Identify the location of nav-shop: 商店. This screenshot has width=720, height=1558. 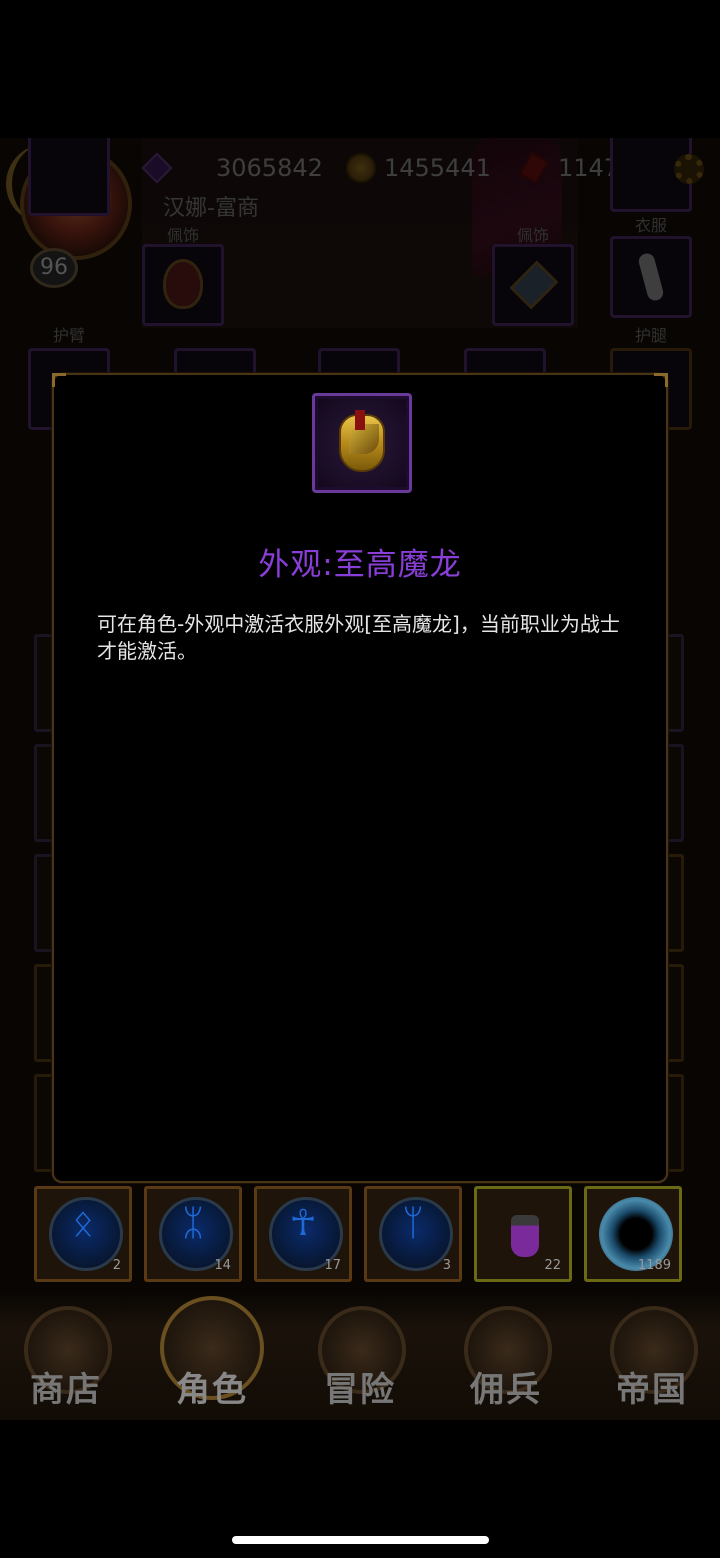
(66, 1361).